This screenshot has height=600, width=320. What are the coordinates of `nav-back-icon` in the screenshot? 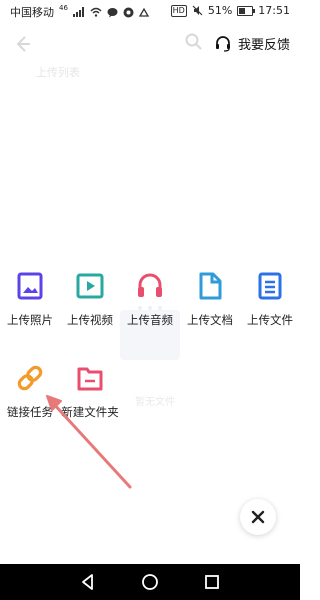 It's located at (88, 582).